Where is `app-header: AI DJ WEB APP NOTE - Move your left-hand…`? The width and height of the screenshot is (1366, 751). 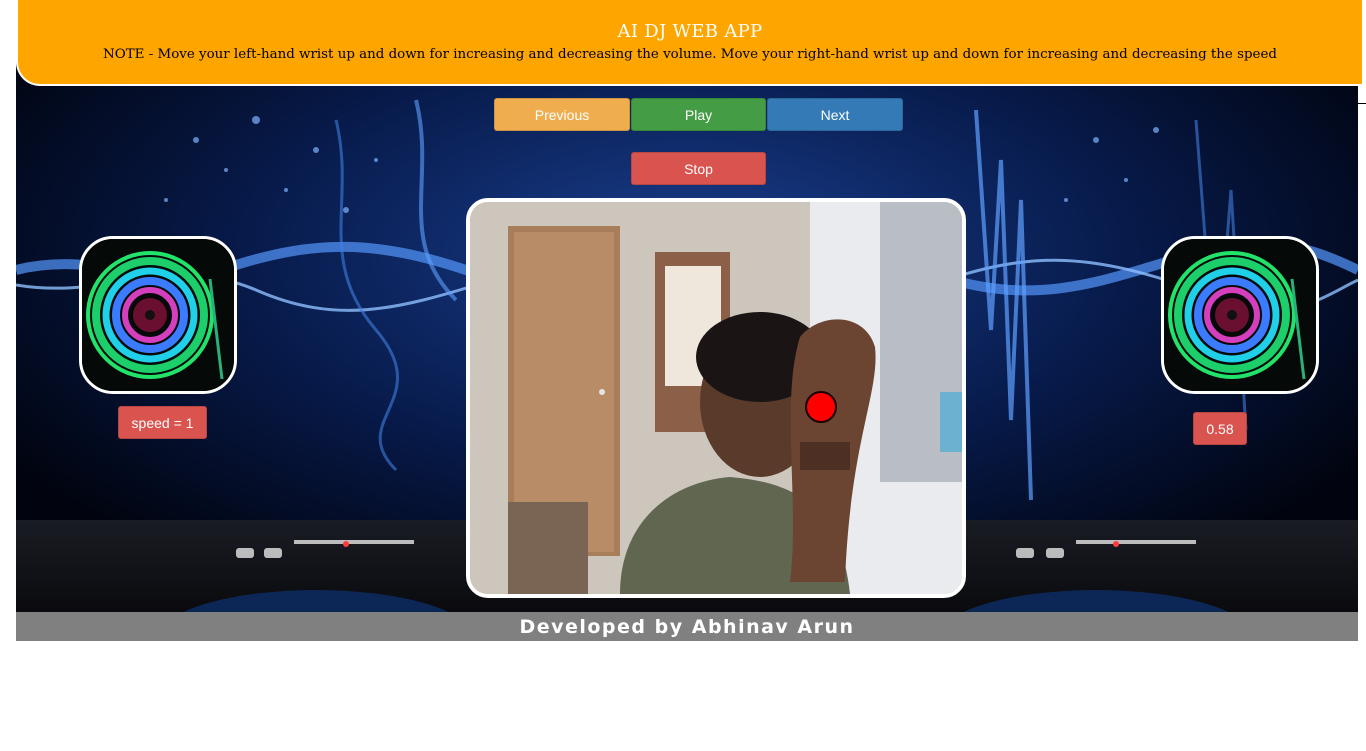 app-header: AI DJ WEB APP NOTE - Move your left-hand… is located at coordinates (689, 43).